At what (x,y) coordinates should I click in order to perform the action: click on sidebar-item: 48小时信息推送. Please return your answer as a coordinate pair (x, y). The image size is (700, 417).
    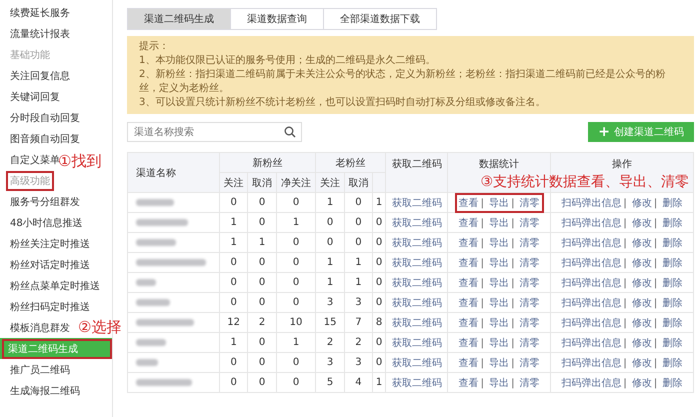
    Looking at the image, I should click on (46, 223).